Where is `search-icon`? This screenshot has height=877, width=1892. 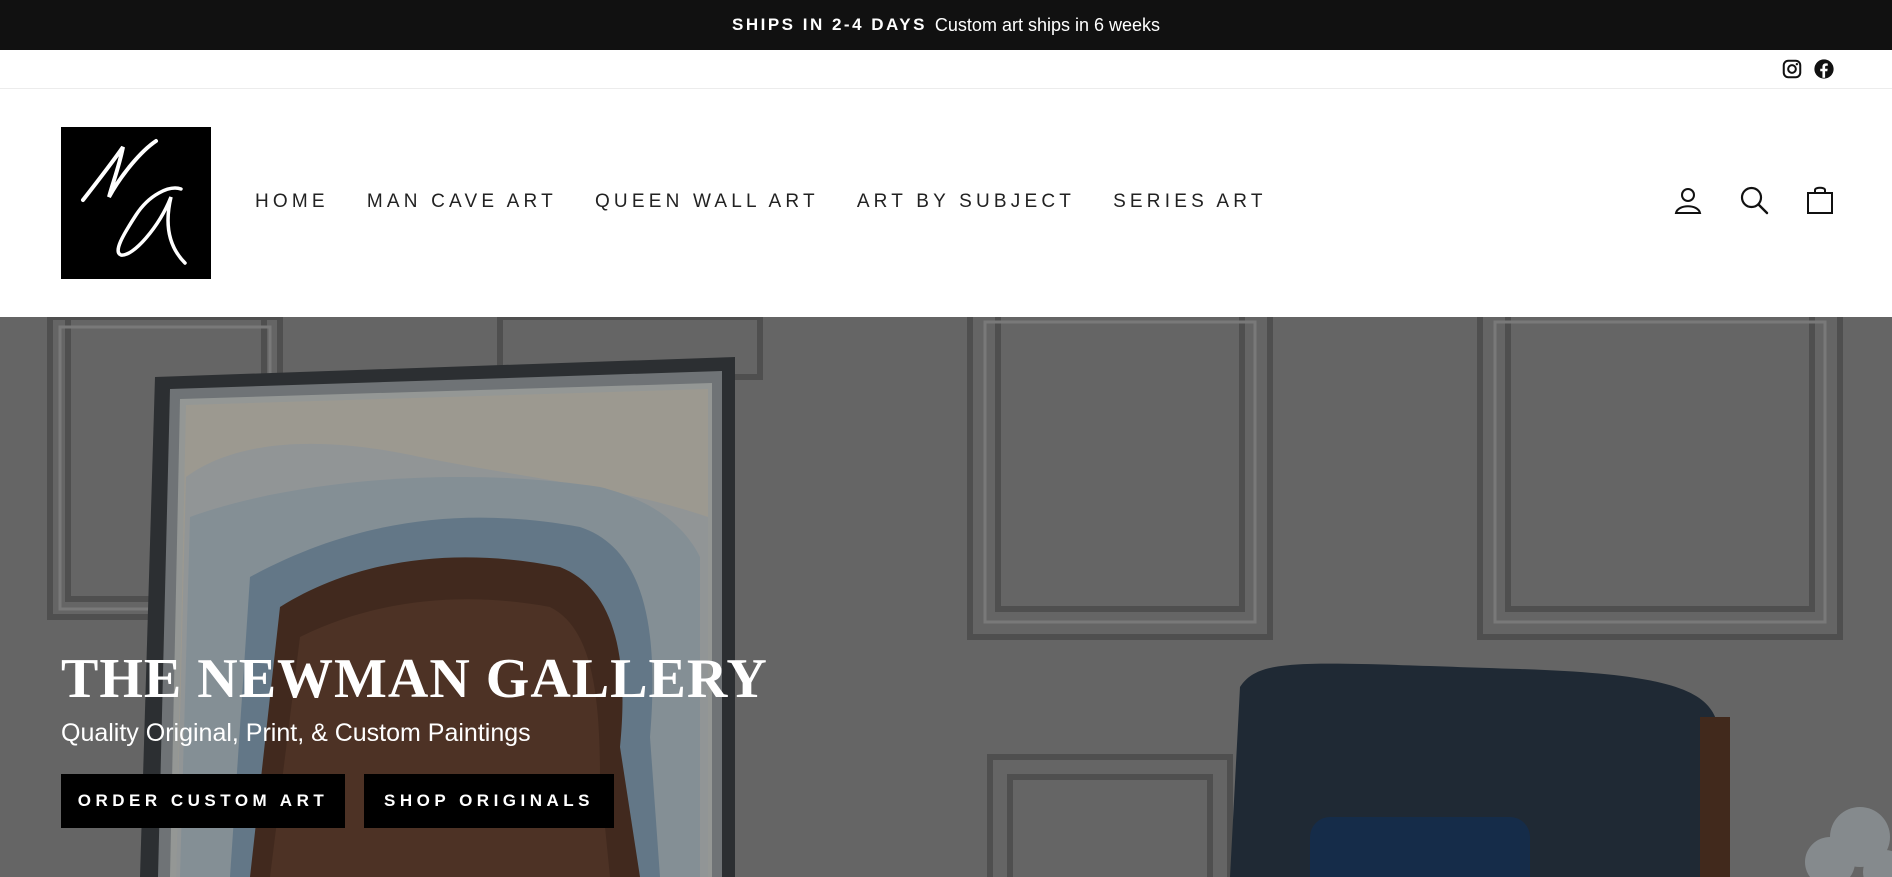
search-icon is located at coordinates (1754, 200).